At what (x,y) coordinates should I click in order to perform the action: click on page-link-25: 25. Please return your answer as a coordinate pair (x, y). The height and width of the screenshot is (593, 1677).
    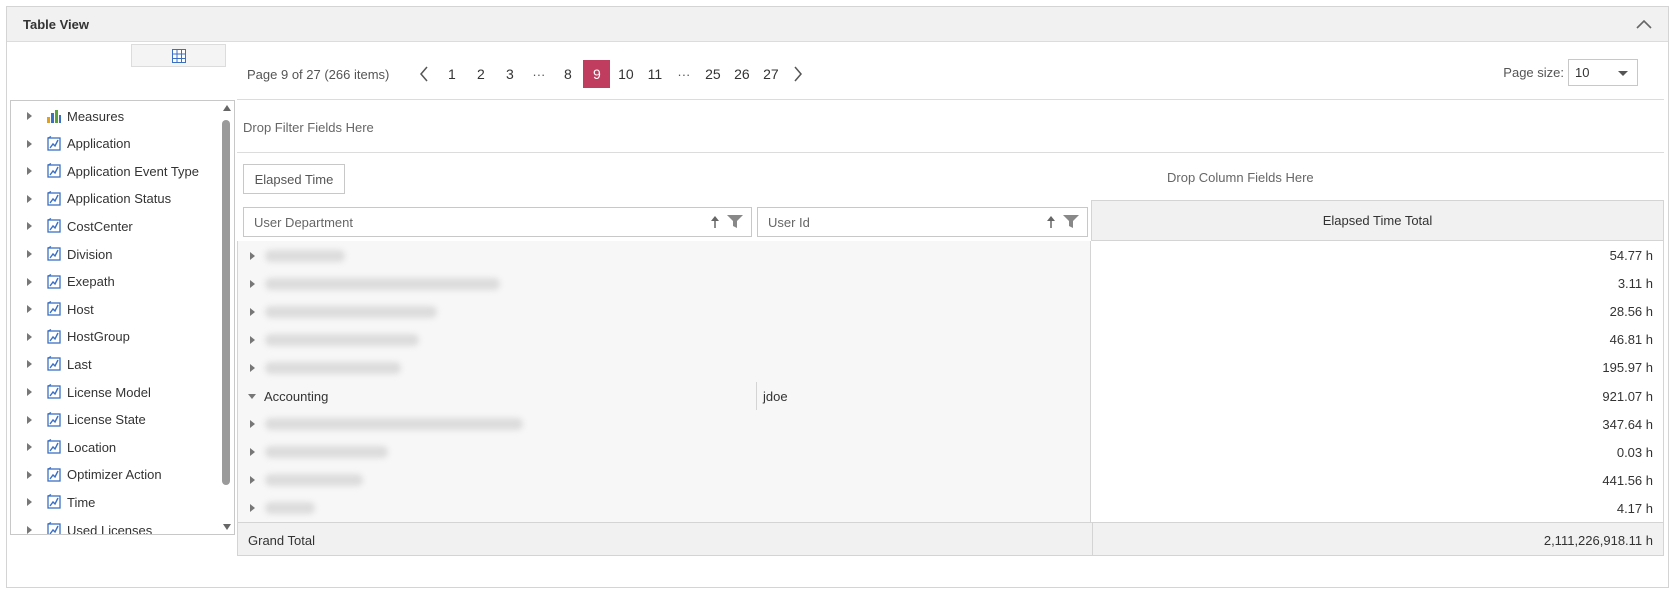
    Looking at the image, I should click on (712, 74).